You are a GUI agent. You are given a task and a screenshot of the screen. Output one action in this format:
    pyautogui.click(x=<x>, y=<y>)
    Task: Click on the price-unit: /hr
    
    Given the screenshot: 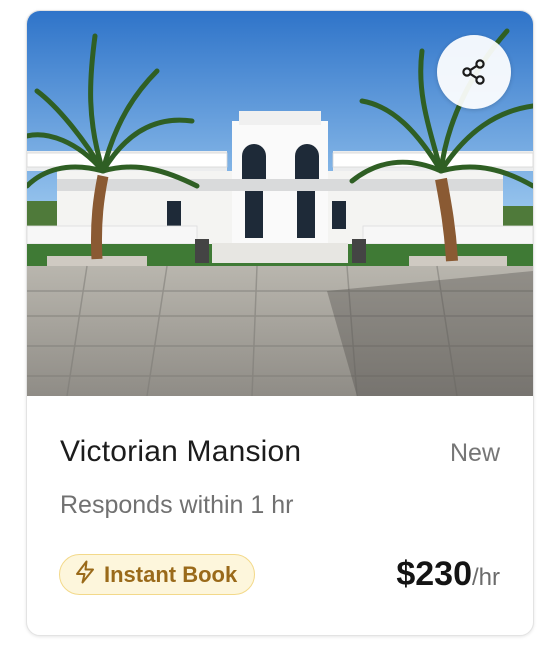 What is the action you would take?
    pyautogui.click(x=485, y=577)
    